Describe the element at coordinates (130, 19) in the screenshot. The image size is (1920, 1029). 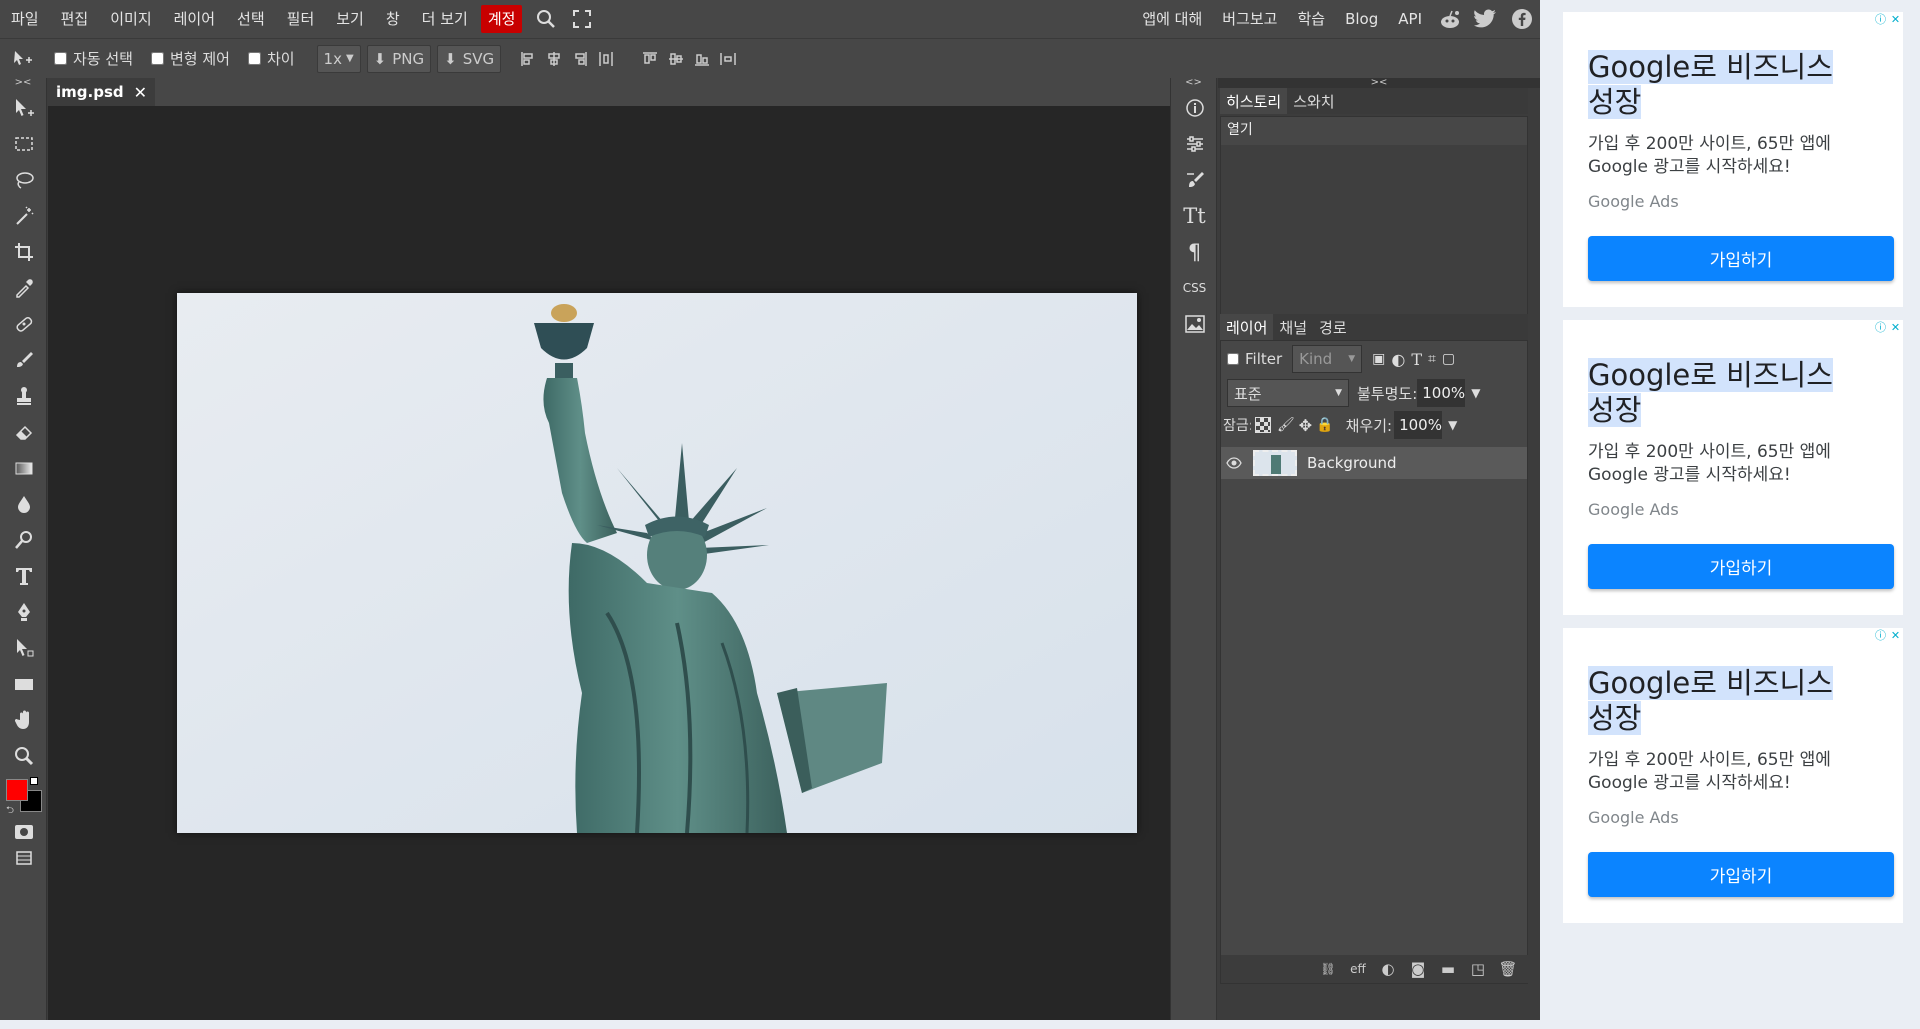
I see `menu-image: 이미지` at that location.